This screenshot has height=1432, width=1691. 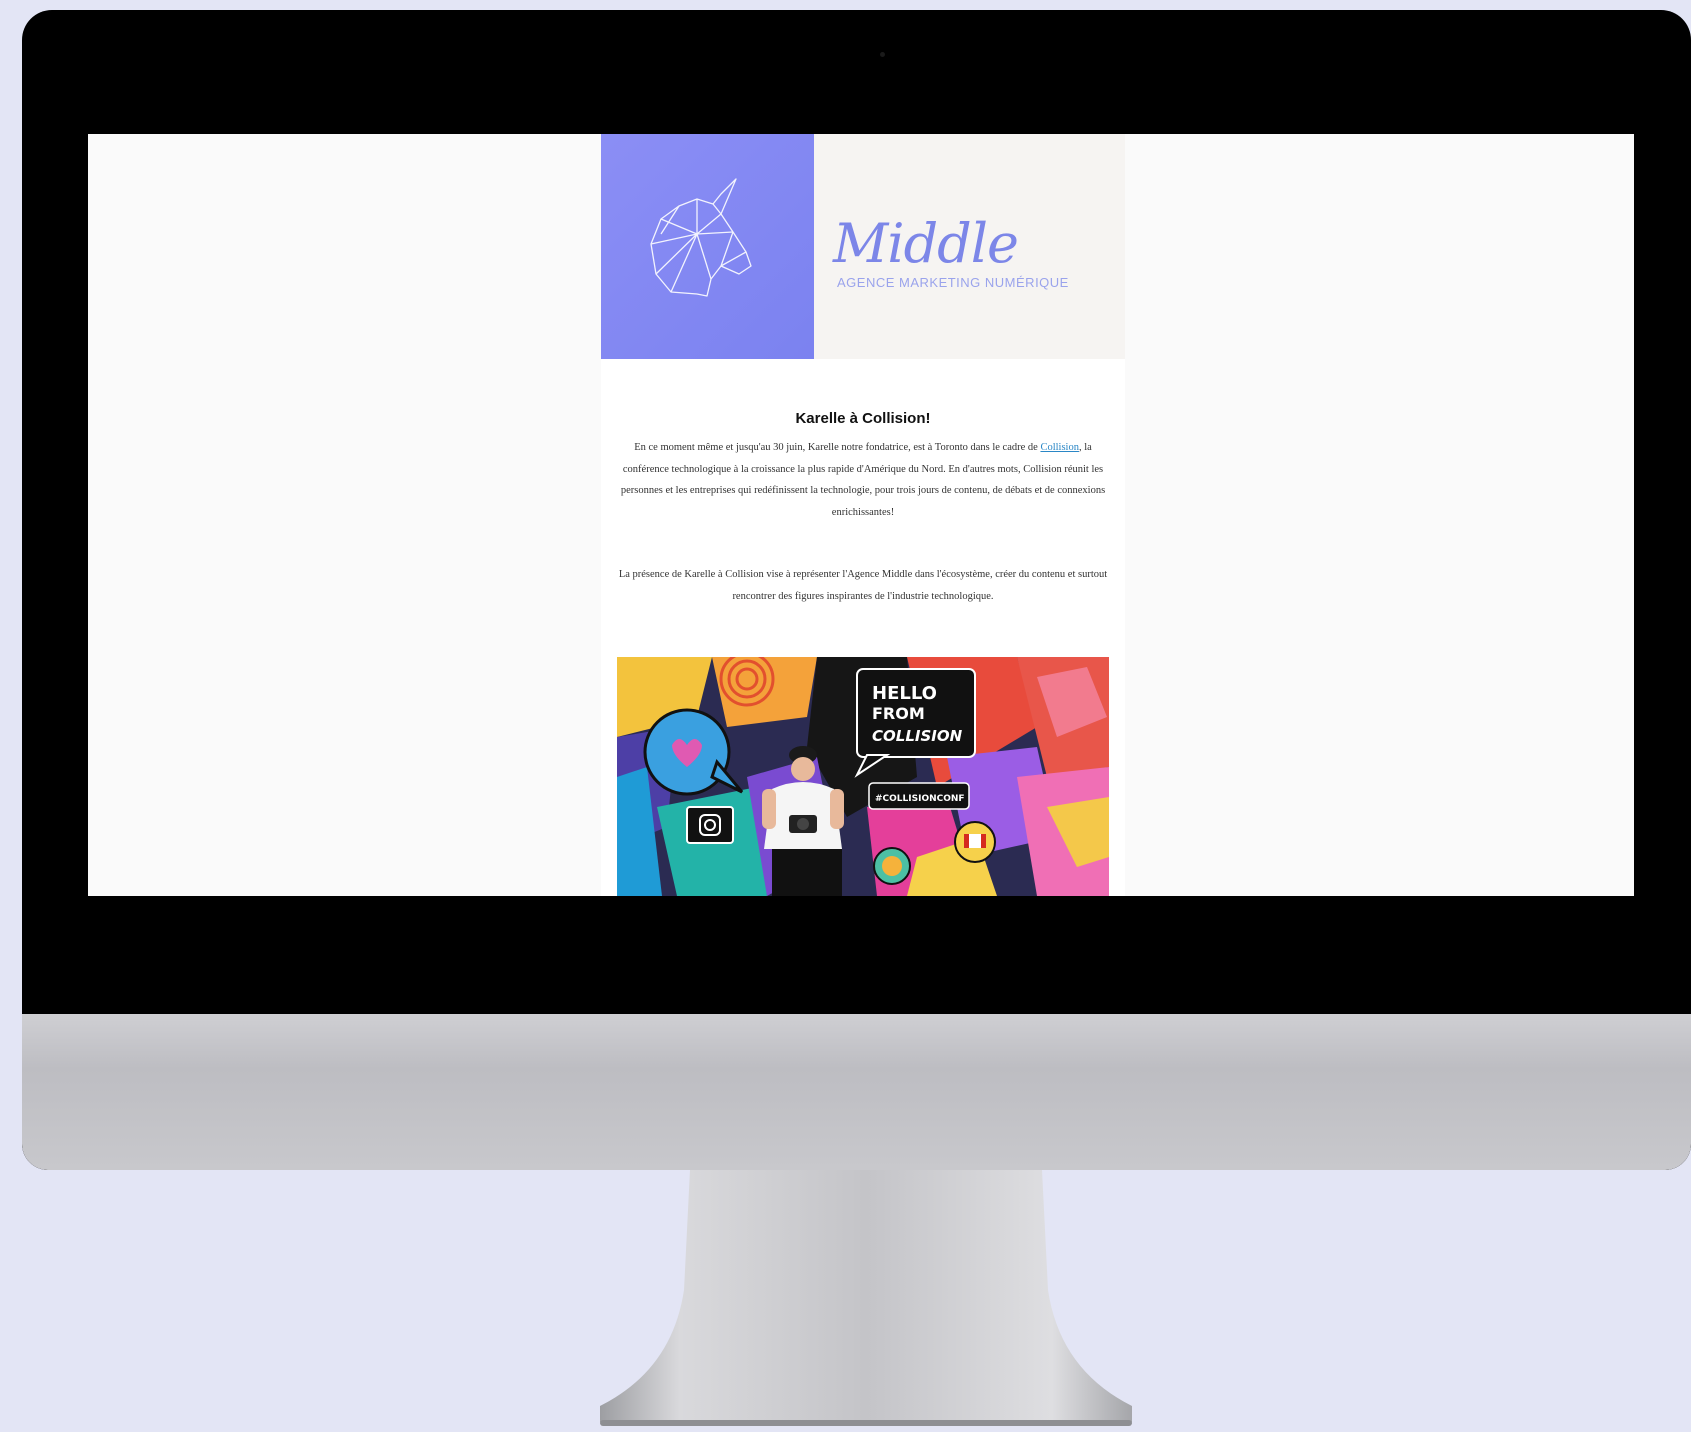 What do you see at coordinates (898, 713) in the screenshot?
I see `sign-text-from: FROM` at bounding box center [898, 713].